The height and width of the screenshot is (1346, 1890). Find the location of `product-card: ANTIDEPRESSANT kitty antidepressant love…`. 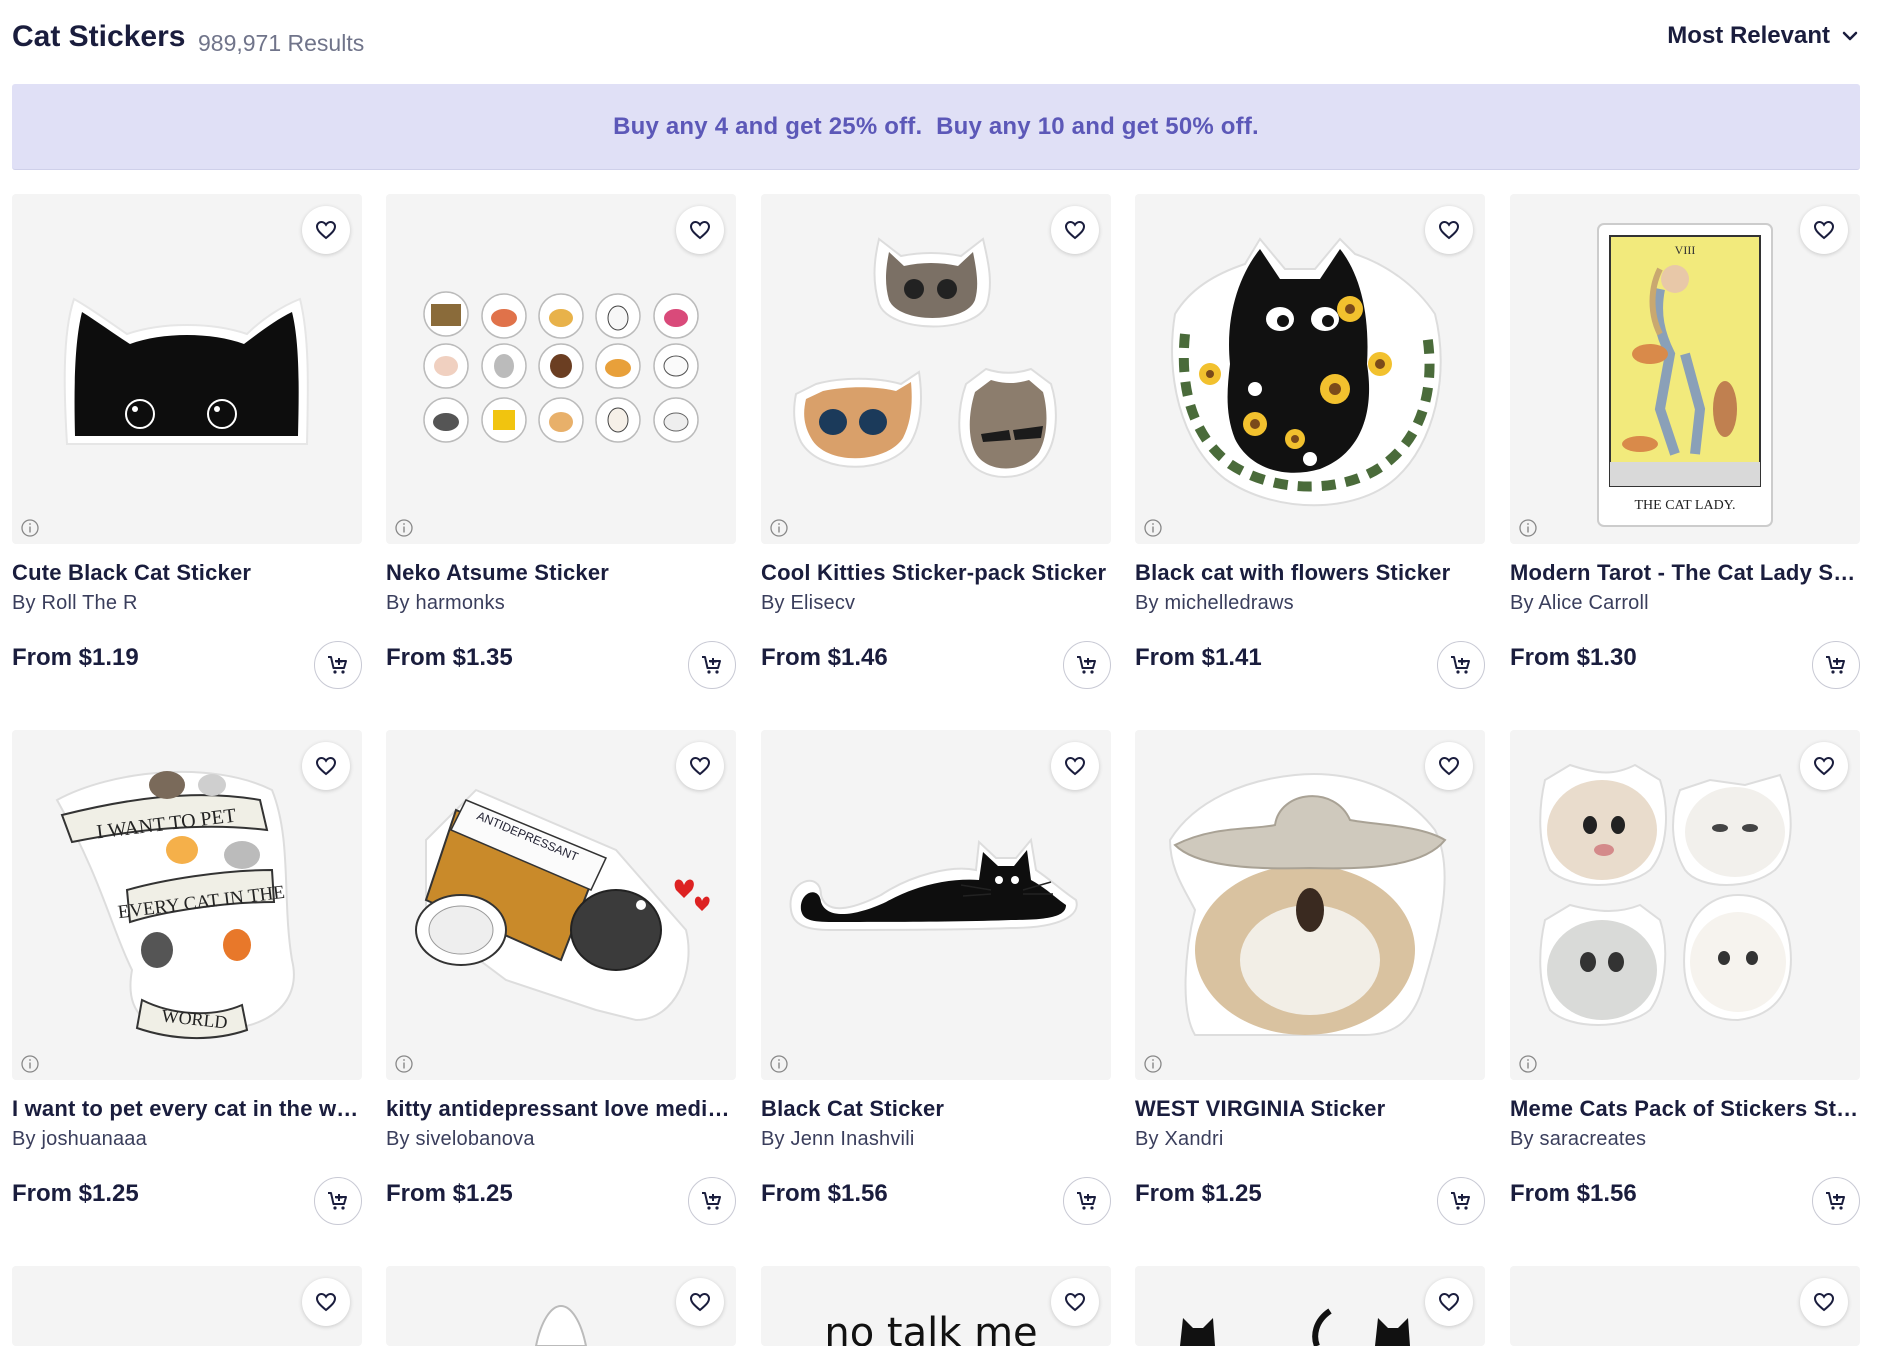

product-card: ANTIDEPRESSANT kitty antidepressant love… is located at coordinates (561, 990).